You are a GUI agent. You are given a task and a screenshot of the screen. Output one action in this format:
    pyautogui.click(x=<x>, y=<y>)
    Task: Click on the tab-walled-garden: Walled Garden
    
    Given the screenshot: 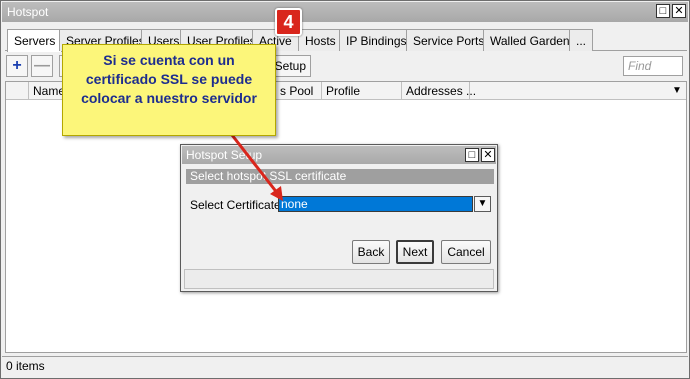 What is the action you would take?
    pyautogui.click(x=530, y=40)
    